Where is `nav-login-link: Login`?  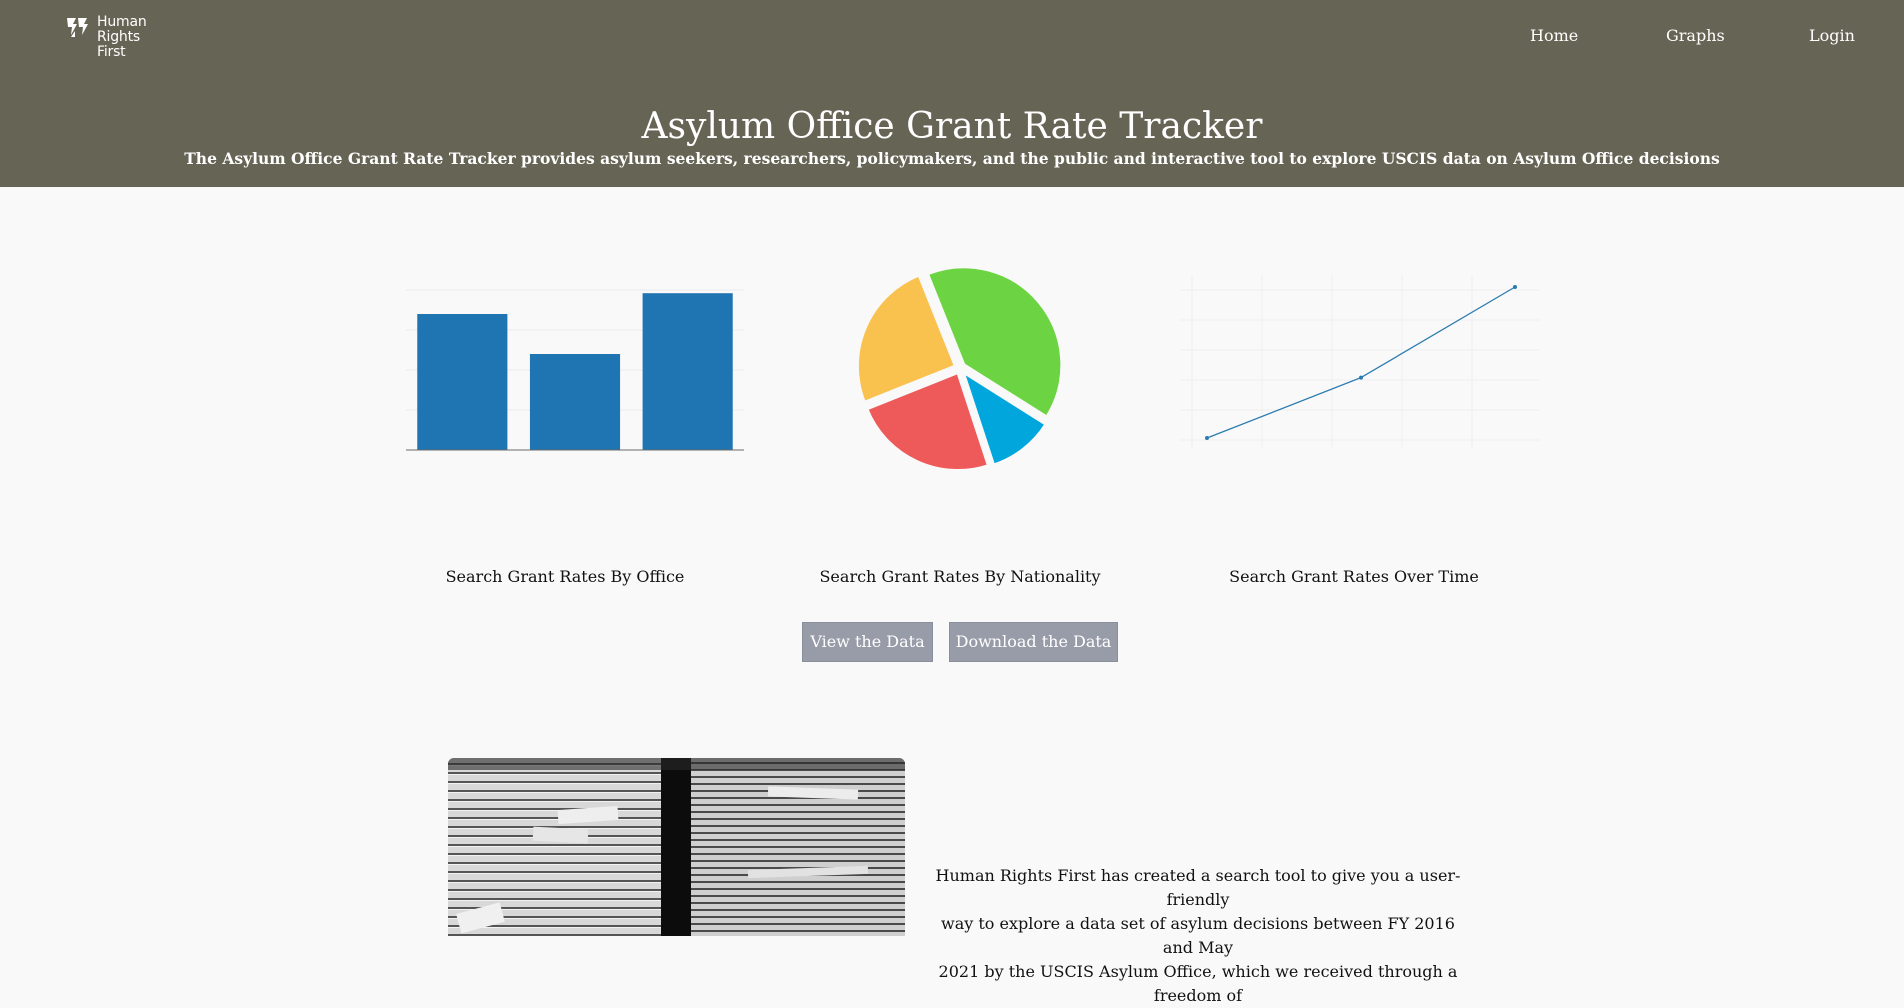 nav-login-link: Login is located at coordinates (1832, 35).